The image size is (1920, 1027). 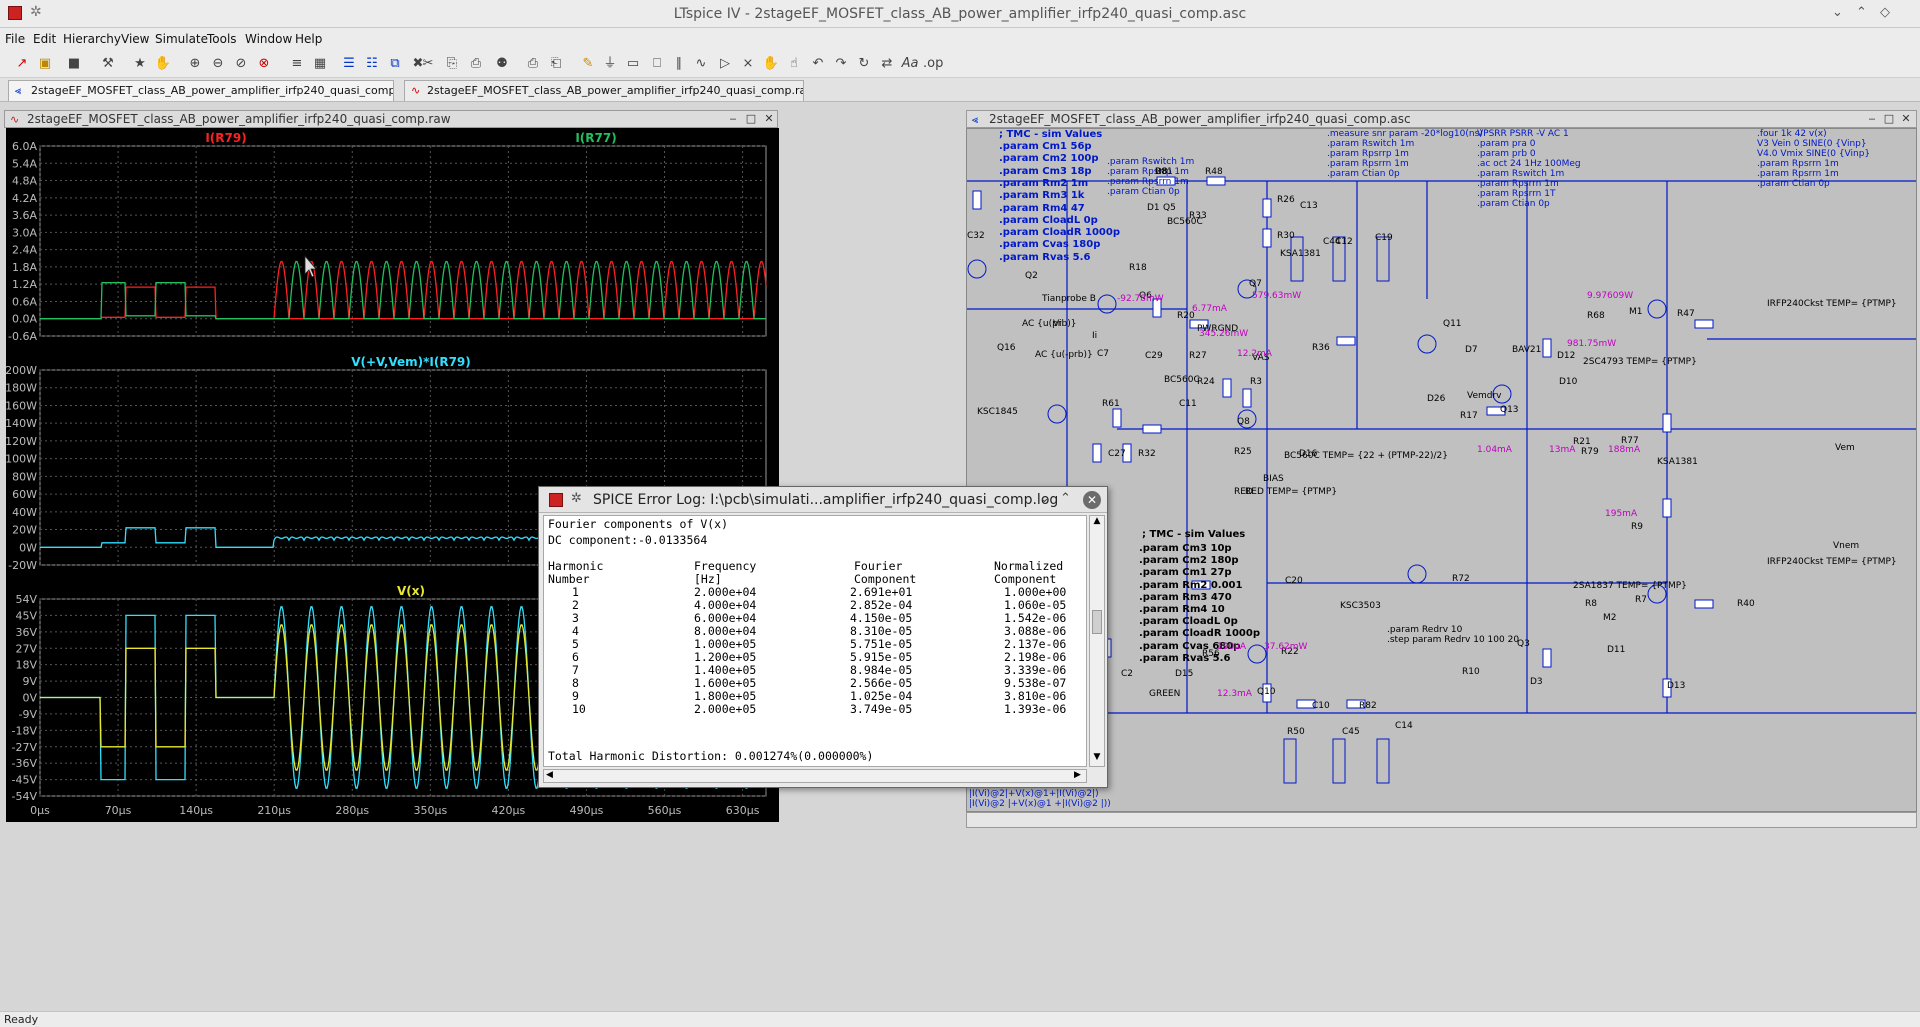 What do you see at coordinates (1885, 12) in the screenshot?
I see `restore-icon: ◇` at bounding box center [1885, 12].